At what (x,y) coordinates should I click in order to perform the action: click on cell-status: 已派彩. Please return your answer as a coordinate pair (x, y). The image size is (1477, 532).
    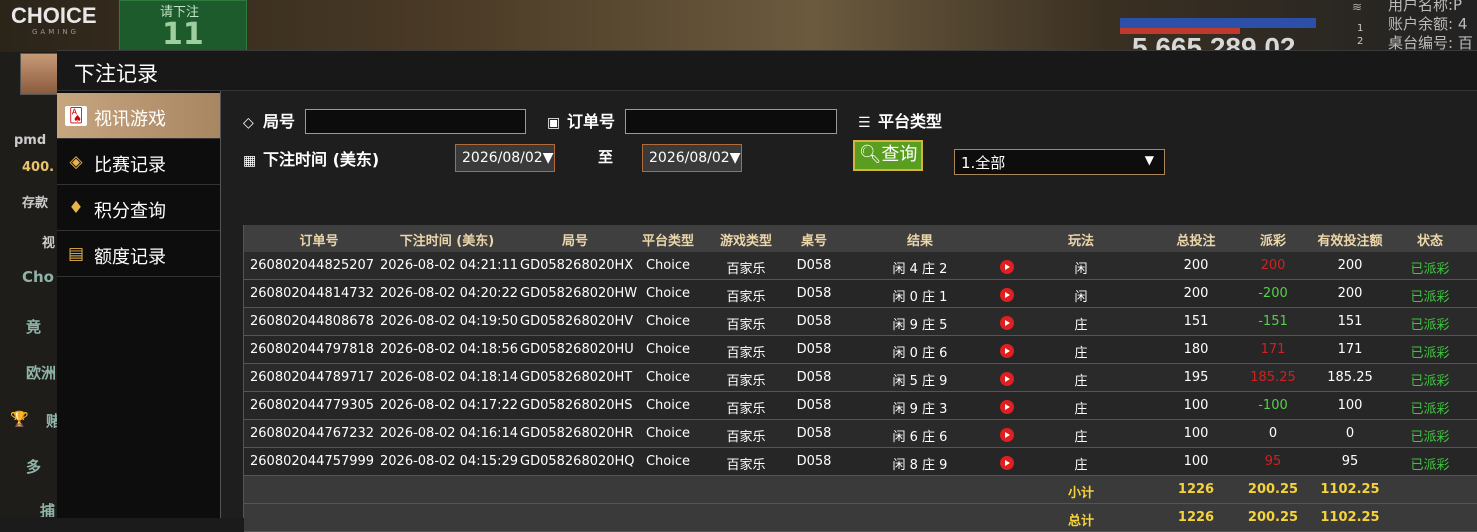
    Looking at the image, I should click on (1430, 325).